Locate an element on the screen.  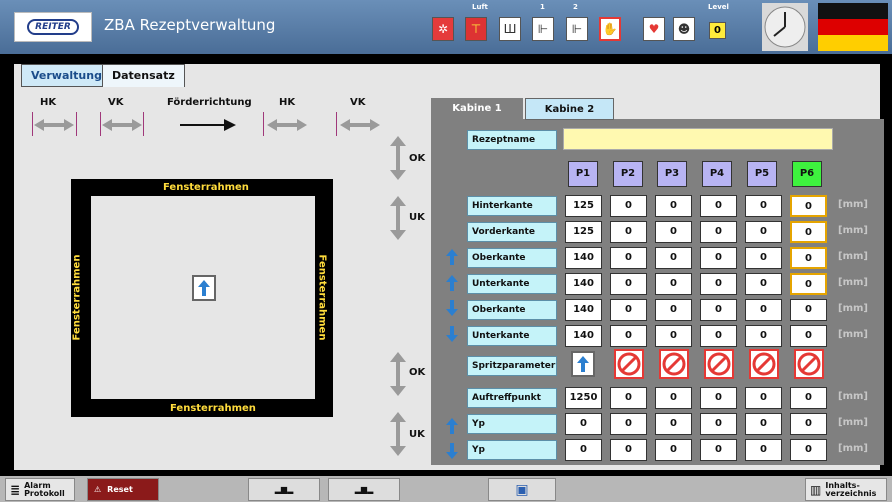
warning-icon: ⚠ is located at coordinates (98, 489).